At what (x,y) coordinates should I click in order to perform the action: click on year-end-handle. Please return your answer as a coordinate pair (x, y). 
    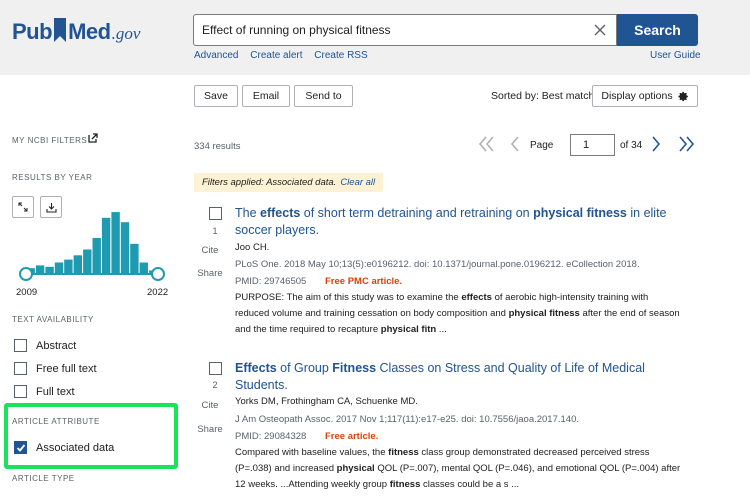
    Looking at the image, I should click on (158, 274).